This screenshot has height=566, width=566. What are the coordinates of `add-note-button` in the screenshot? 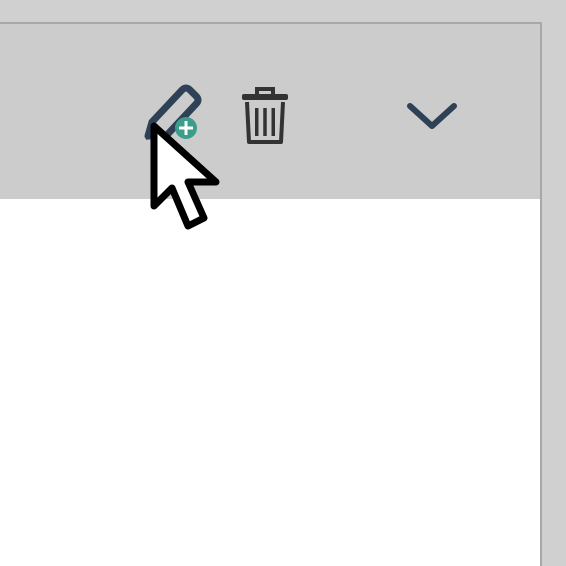 It's located at (171, 114).